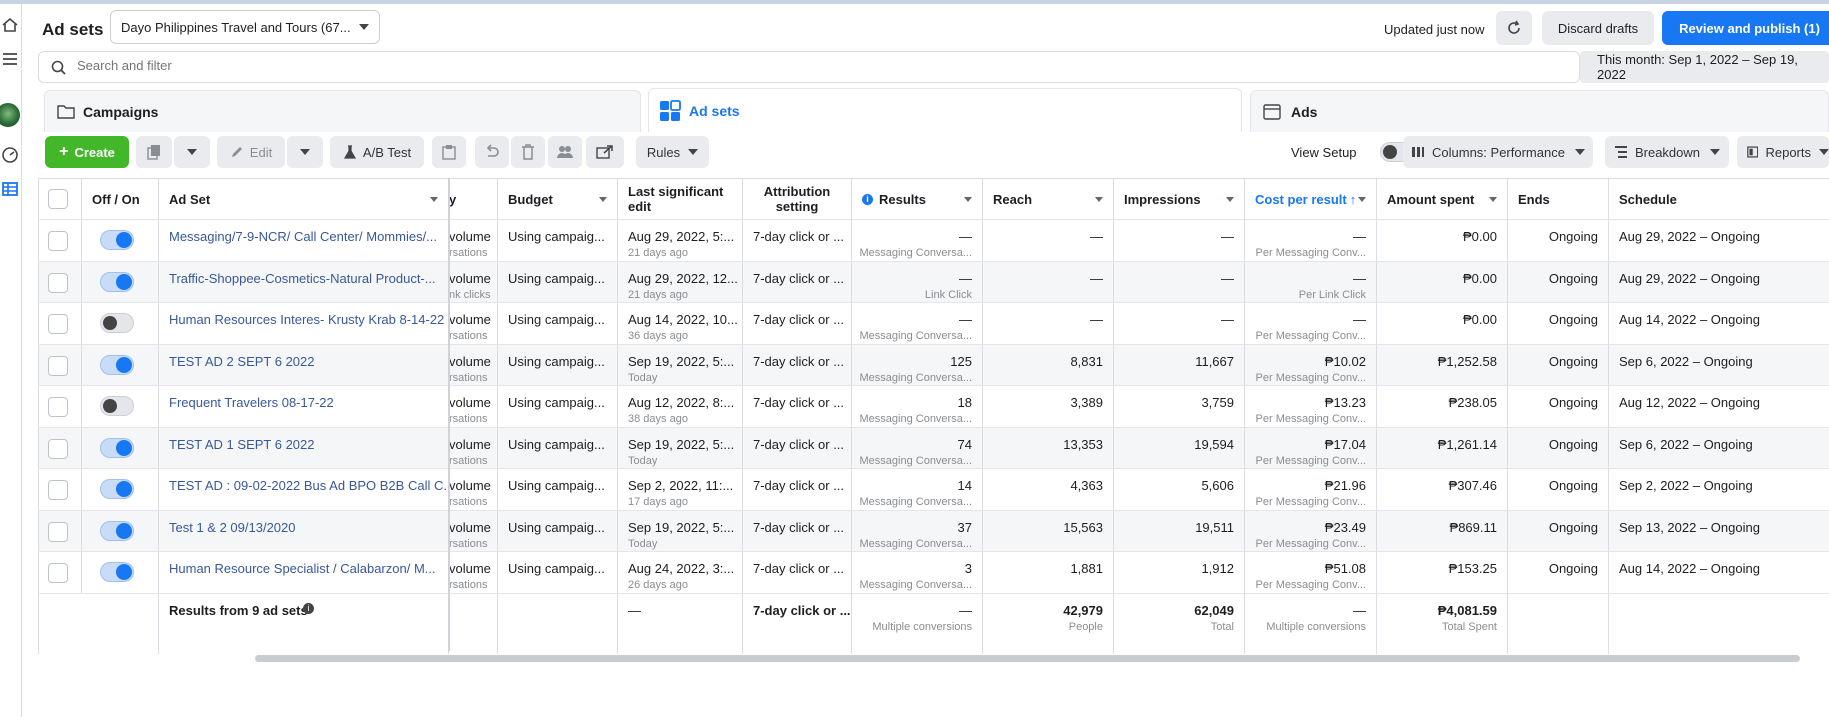 The width and height of the screenshot is (1829, 717). What do you see at coordinates (192, 152) in the screenshot?
I see `duplicate-dropdown` at bounding box center [192, 152].